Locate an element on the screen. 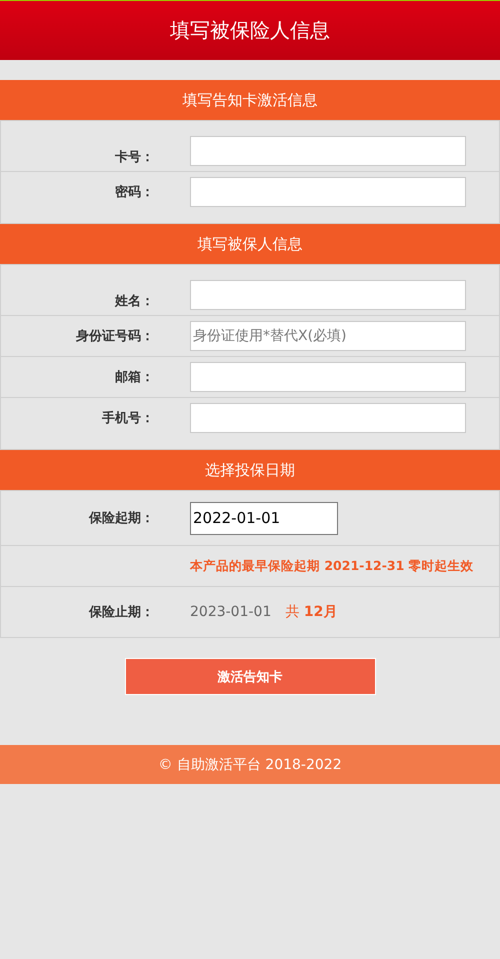 The width and height of the screenshot is (500, 959). field-label: 手机号： is located at coordinates (127, 418).